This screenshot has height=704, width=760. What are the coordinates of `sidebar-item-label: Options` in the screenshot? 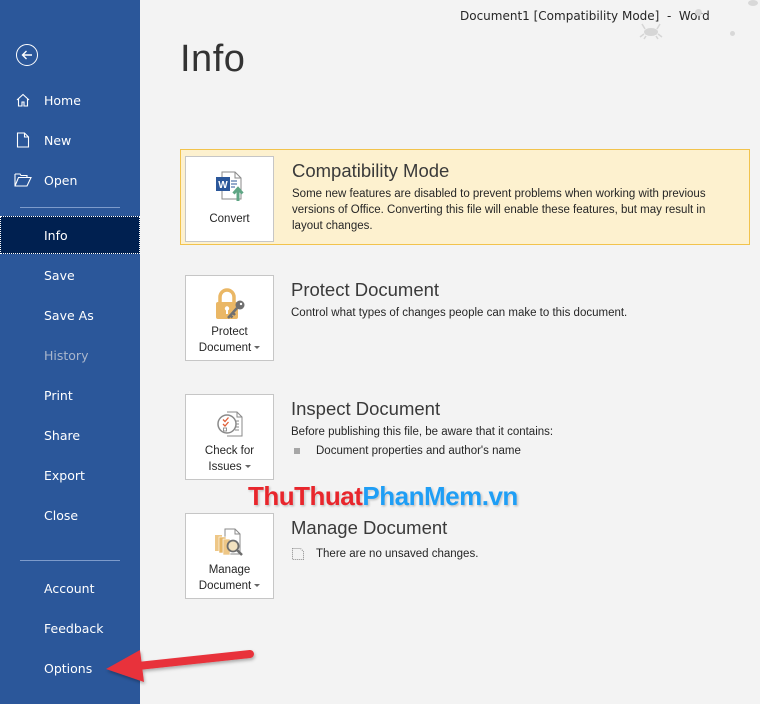 It's located at (68, 668).